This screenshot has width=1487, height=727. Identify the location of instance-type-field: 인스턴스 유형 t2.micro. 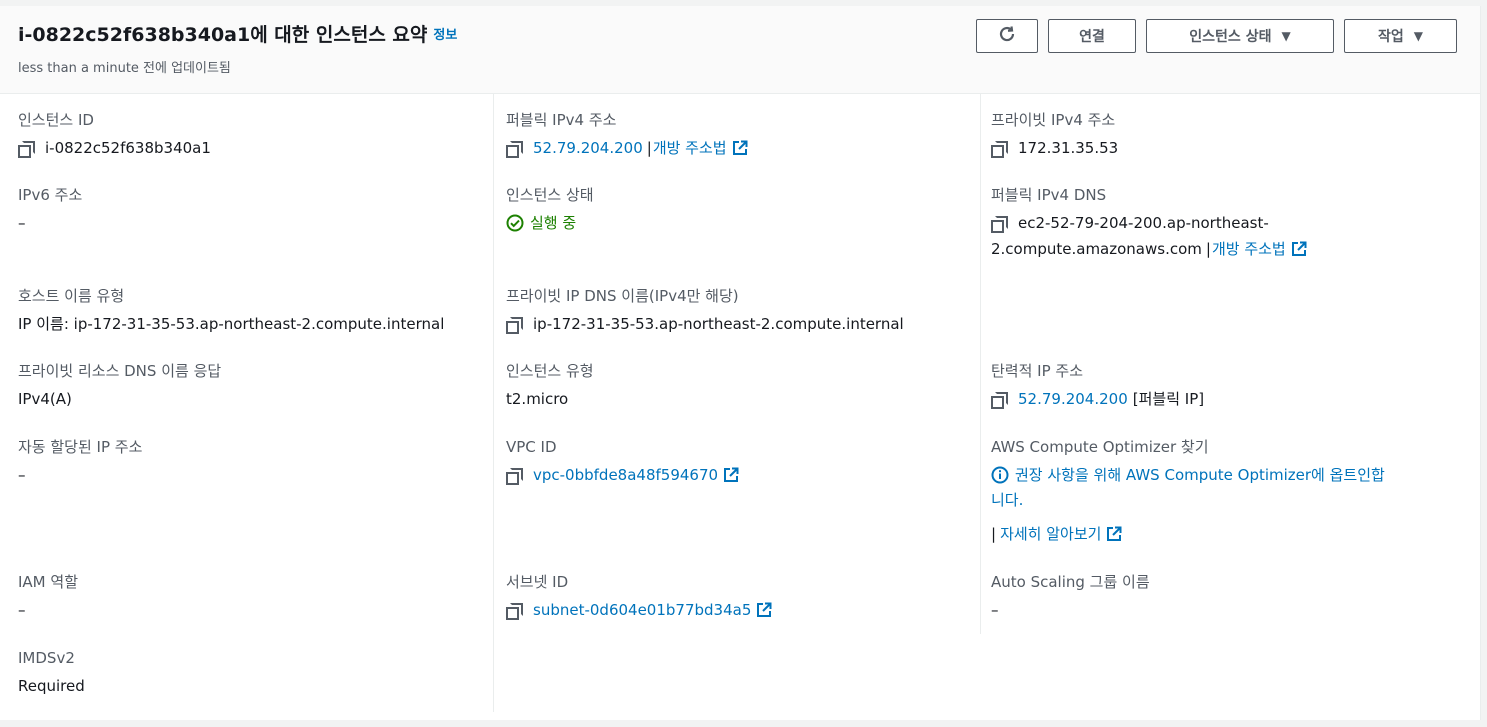
(550, 385).